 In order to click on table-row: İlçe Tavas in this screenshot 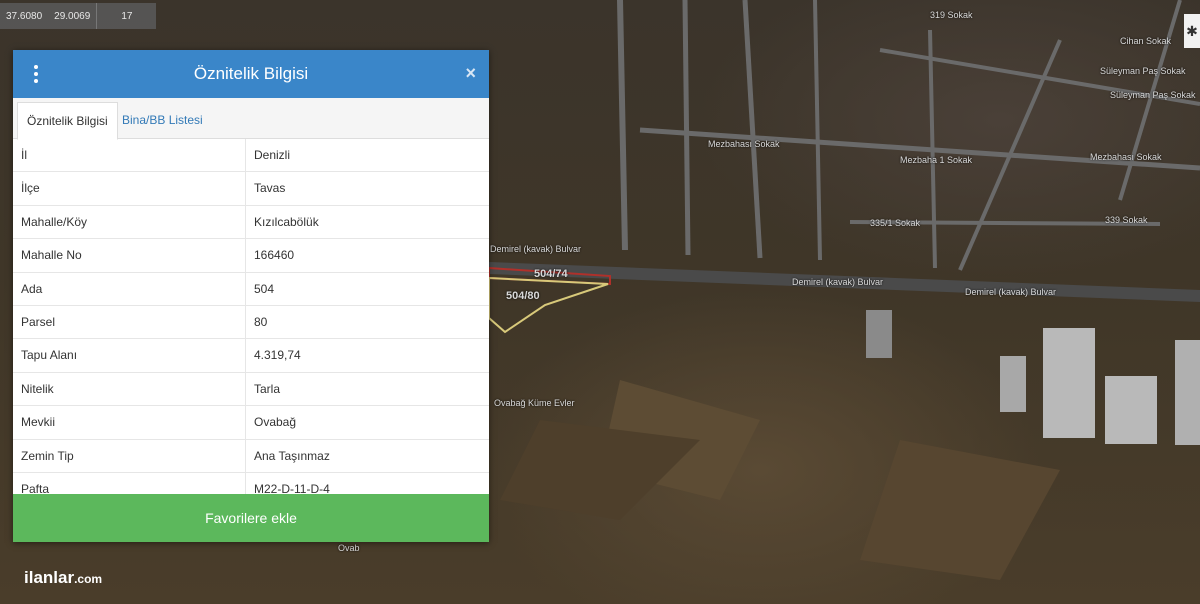, I will do `click(251, 189)`.